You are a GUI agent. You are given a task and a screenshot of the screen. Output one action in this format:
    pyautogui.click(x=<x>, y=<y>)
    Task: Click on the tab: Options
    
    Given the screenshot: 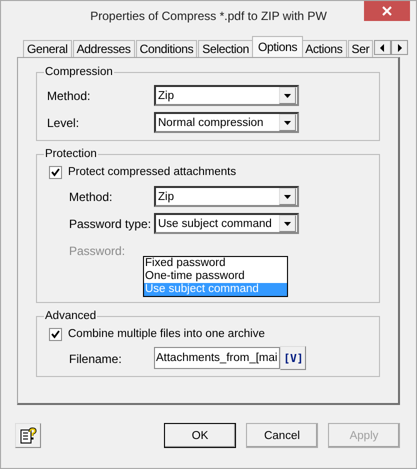 What is the action you would take?
    pyautogui.click(x=278, y=46)
    